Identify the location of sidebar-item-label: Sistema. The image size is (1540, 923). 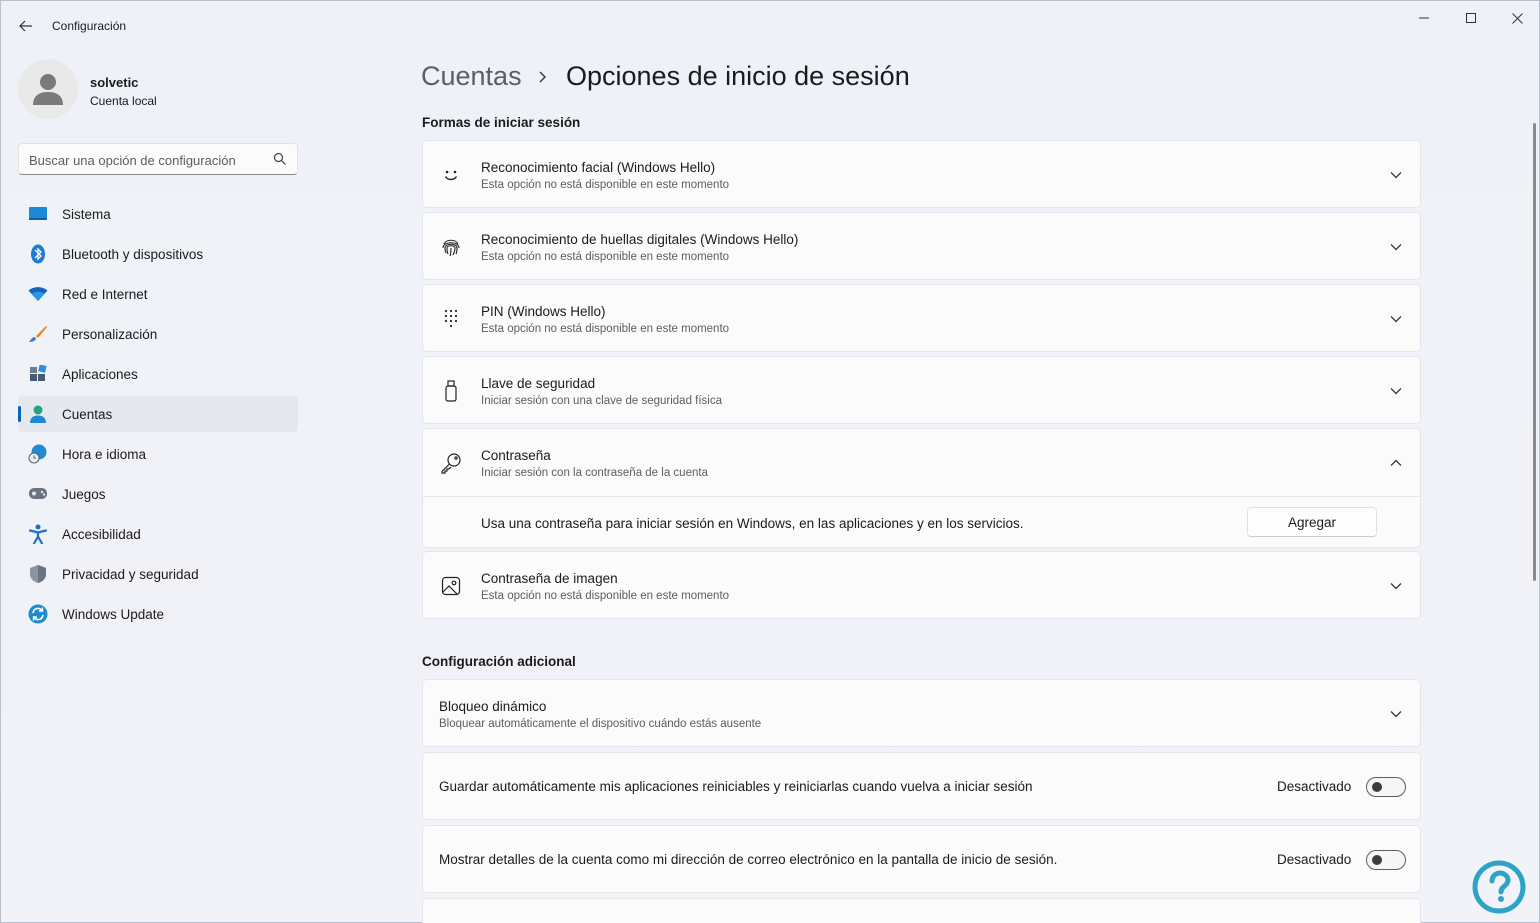
(86, 214).